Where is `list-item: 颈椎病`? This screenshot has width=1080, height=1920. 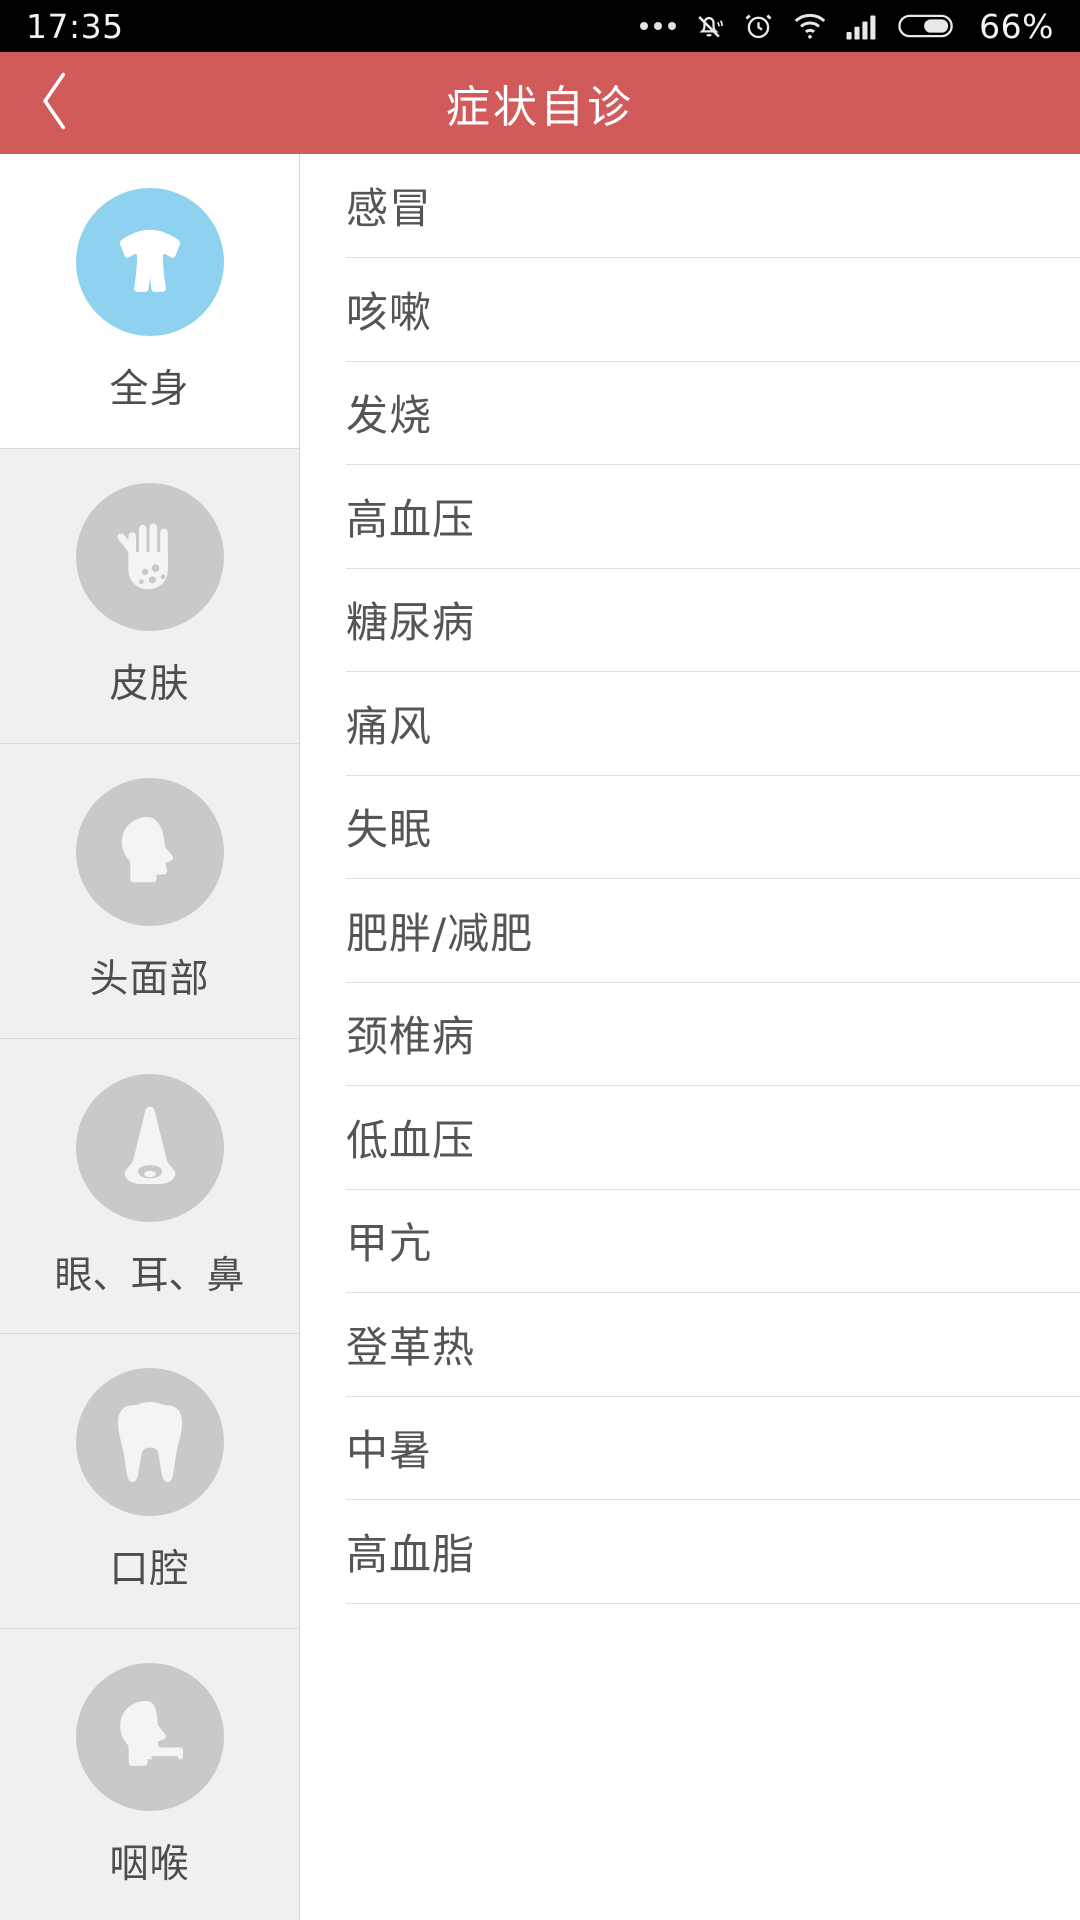
list-item: 颈椎病 is located at coordinates (713, 1034).